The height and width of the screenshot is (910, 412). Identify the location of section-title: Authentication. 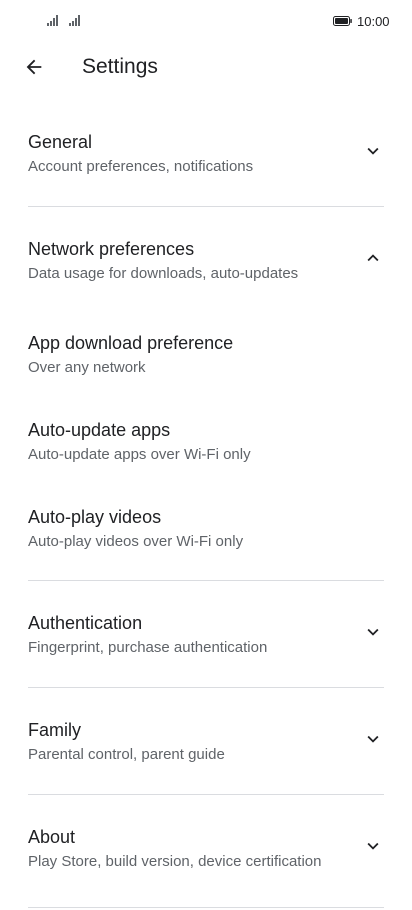
(85, 623).